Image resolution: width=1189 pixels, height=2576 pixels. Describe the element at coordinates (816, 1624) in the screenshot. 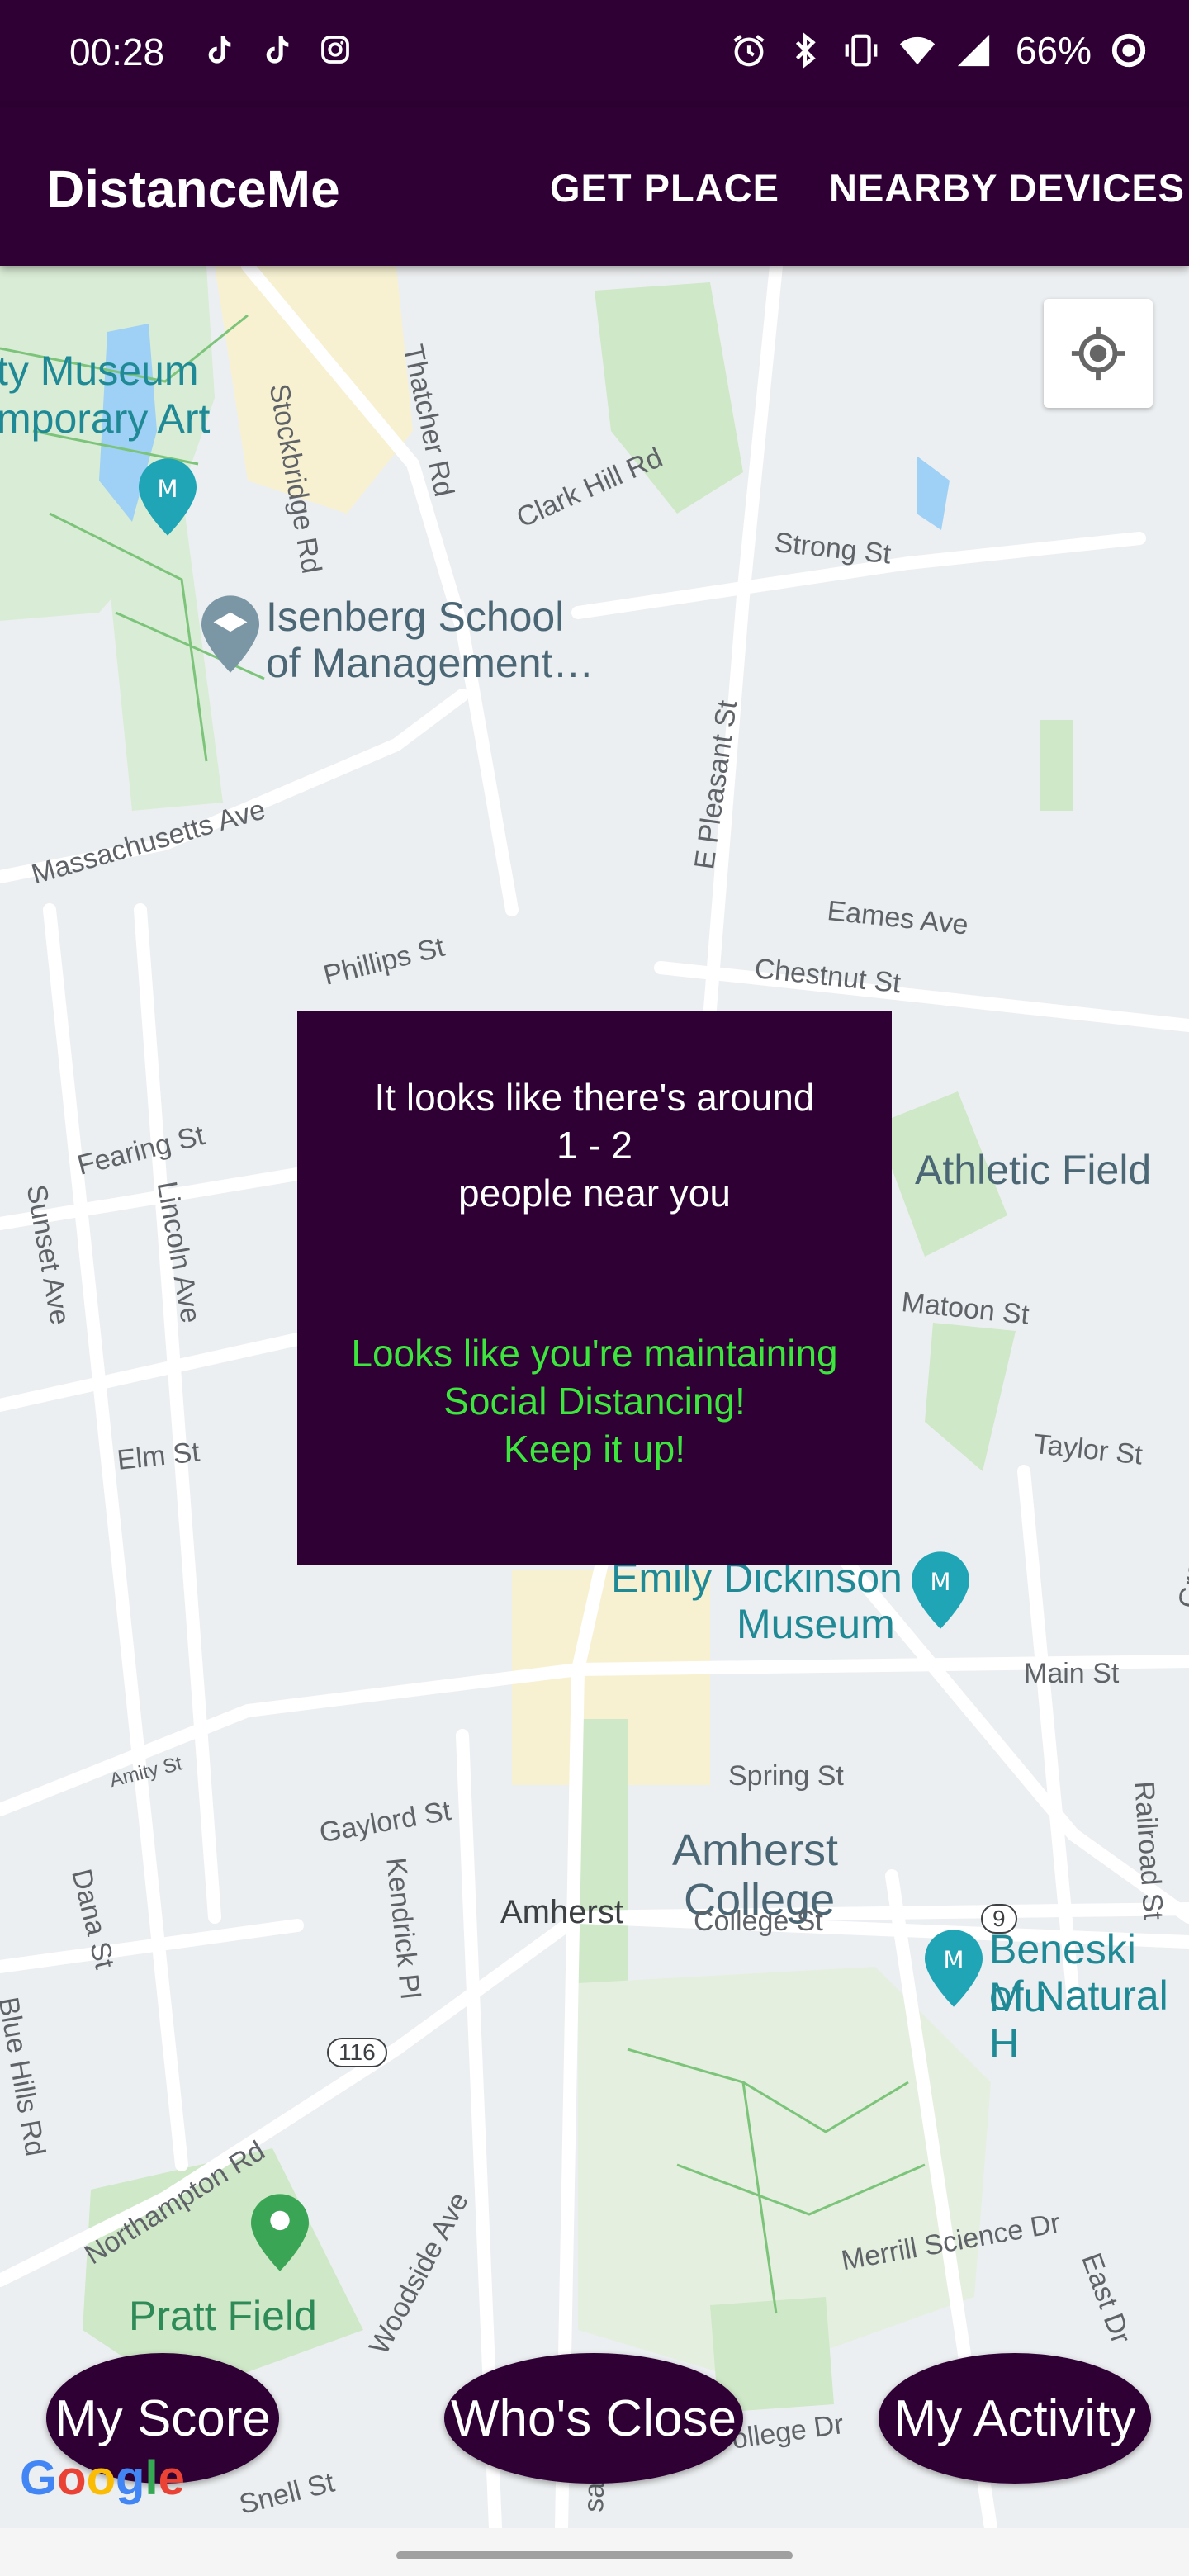

I see `poi-emily-dickinson-line2: Museum` at that location.